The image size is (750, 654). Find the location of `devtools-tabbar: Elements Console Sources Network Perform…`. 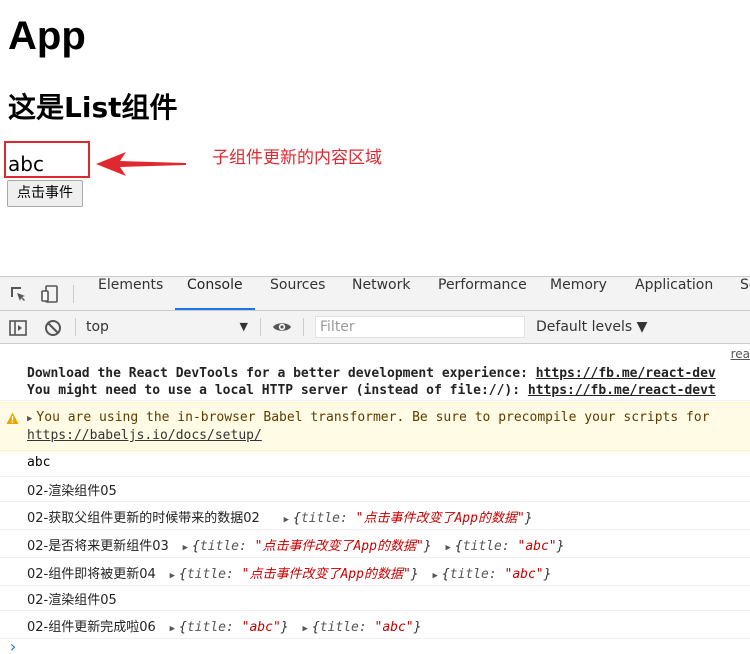

devtools-tabbar: Elements Console Sources Network Perform… is located at coordinates (375, 294).